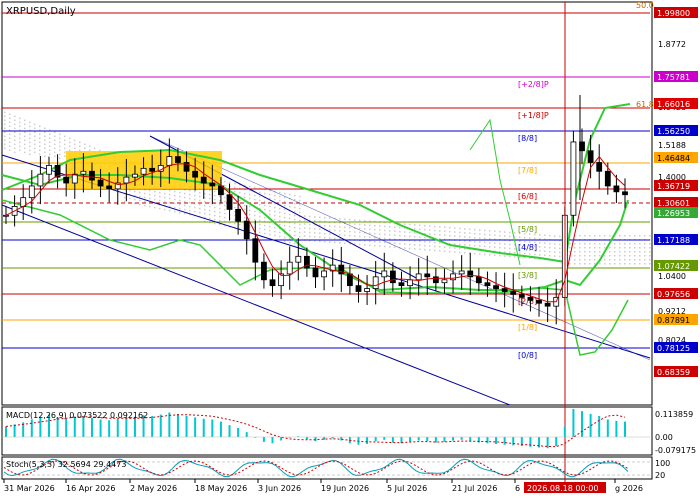  I want to click on stoch-tick-100: 100, so click(662, 463).